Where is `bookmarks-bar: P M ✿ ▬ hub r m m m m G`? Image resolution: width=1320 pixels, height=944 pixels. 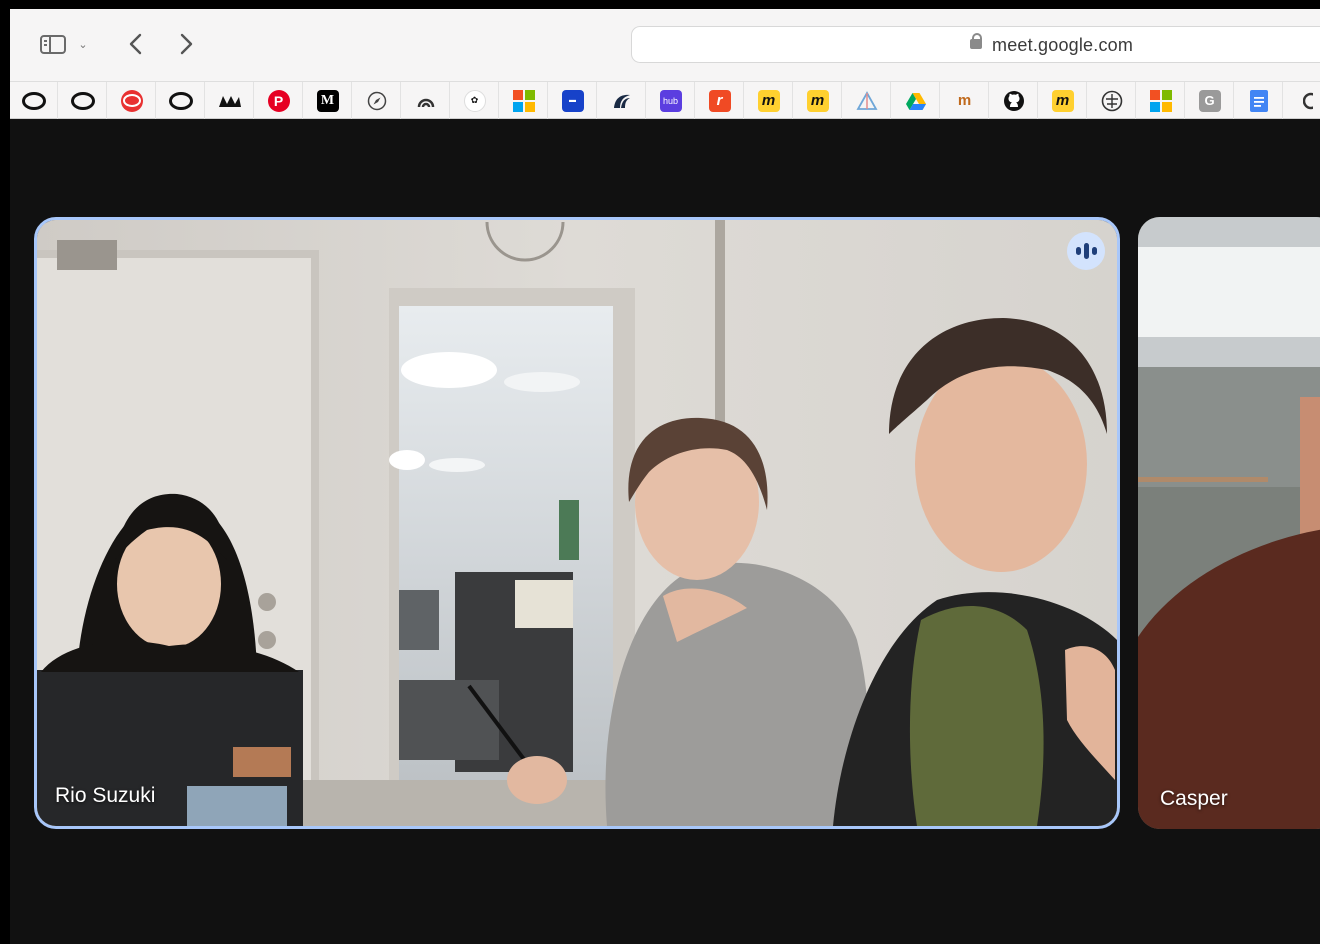 bookmarks-bar: P M ✿ ▬ hub r m m m m G is located at coordinates (665, 100).